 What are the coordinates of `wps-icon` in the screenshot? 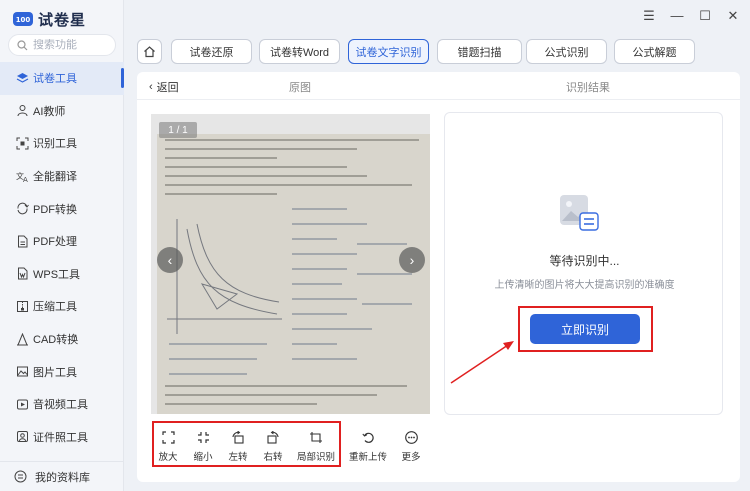 It's located at (22, 273).